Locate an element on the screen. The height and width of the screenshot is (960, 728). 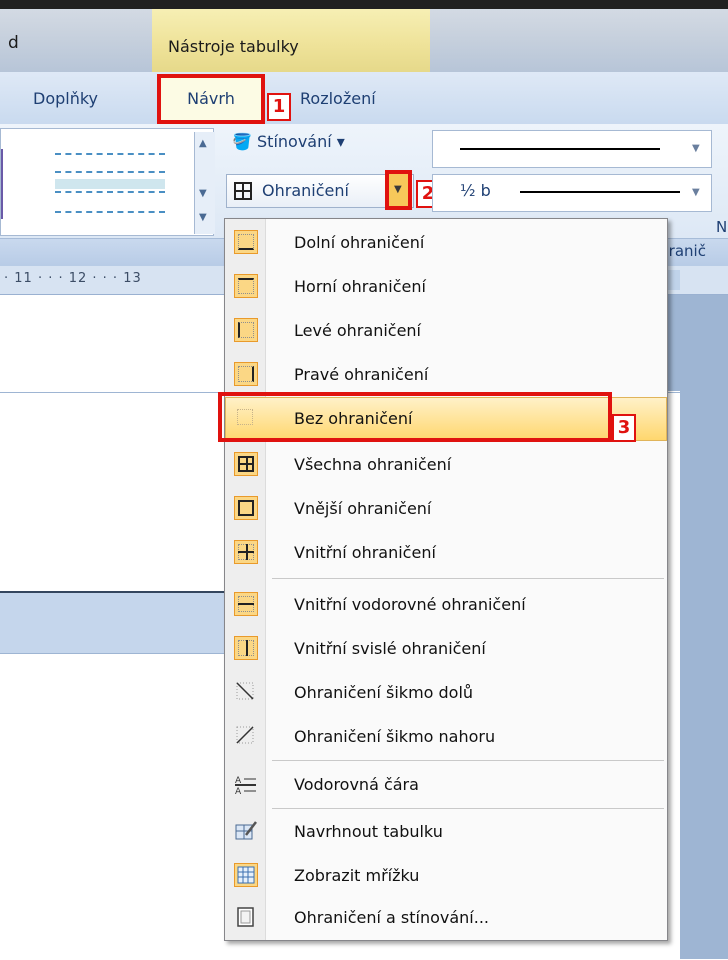
menu-item-outside-borders: Vnější ohraničení is located at coordinates (446, 509).